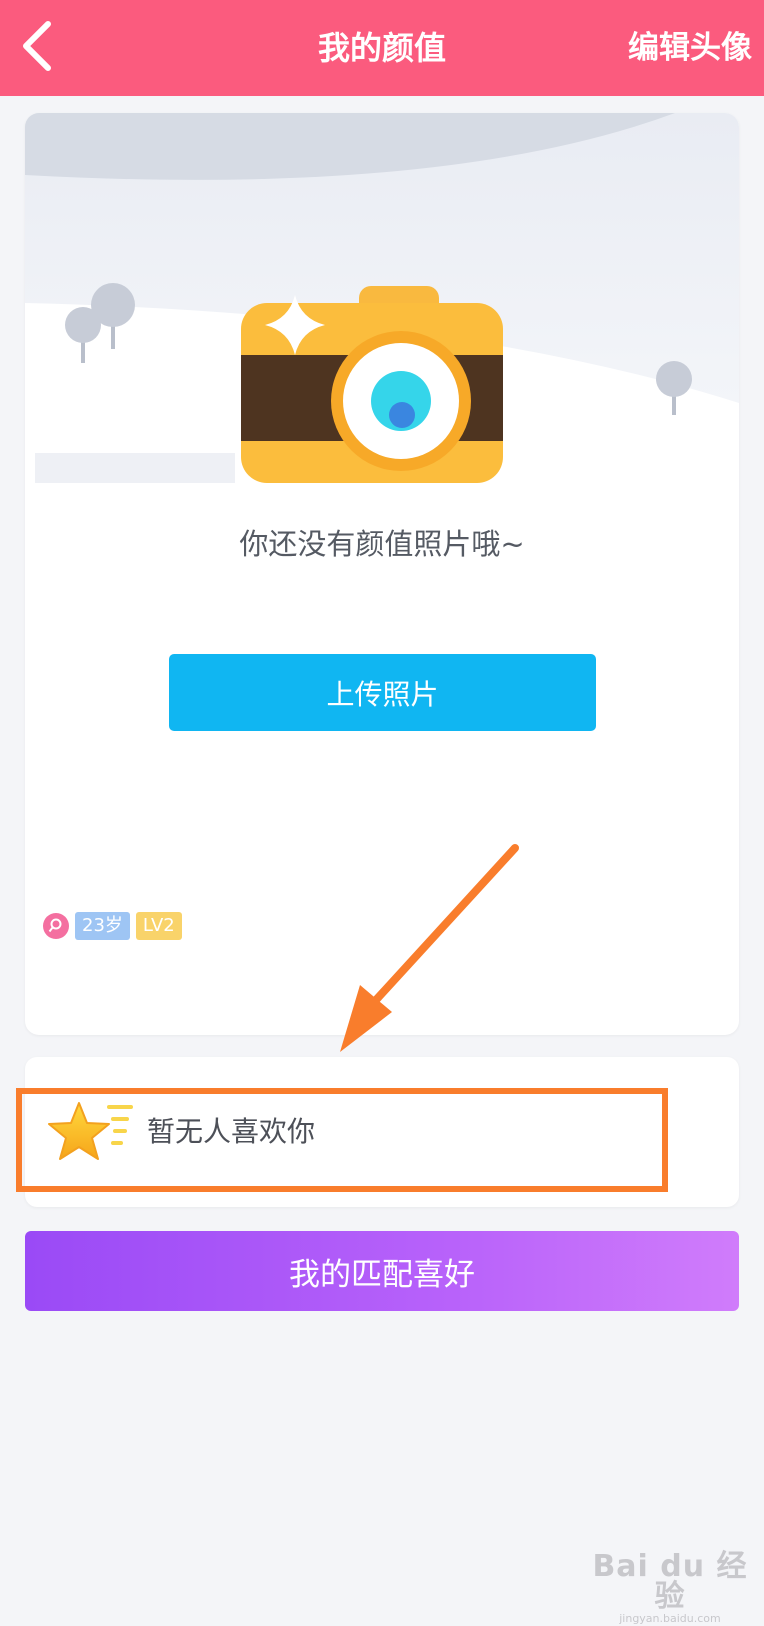 The image size is (764, 1626). Describe the element at coordinates (372, 384) in the screenshot. I see `camera-icon` at that location.